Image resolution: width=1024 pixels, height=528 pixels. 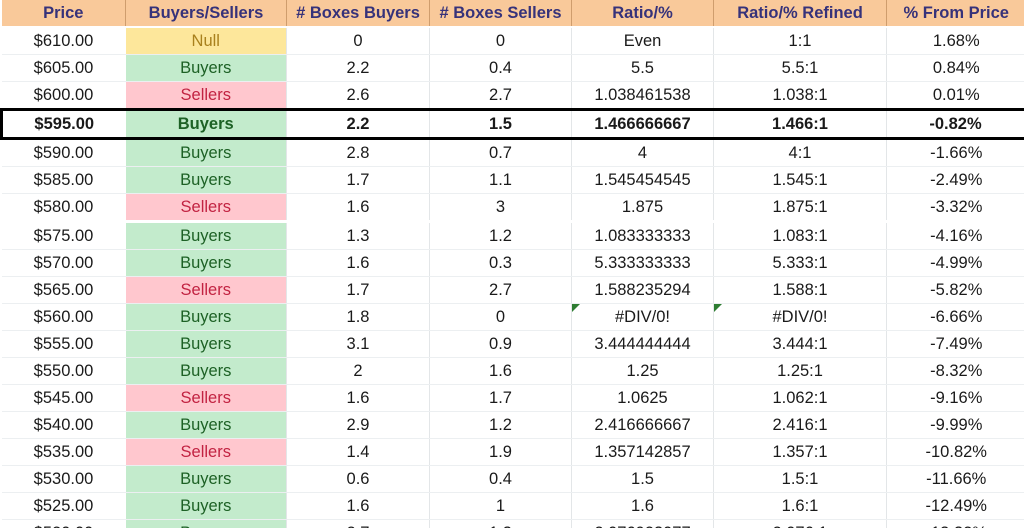 What do you see at coordinates (358, 479) in the screenshot?
I see `boxes_buyers-cell: 0.6` at bounding box center [358, 479].